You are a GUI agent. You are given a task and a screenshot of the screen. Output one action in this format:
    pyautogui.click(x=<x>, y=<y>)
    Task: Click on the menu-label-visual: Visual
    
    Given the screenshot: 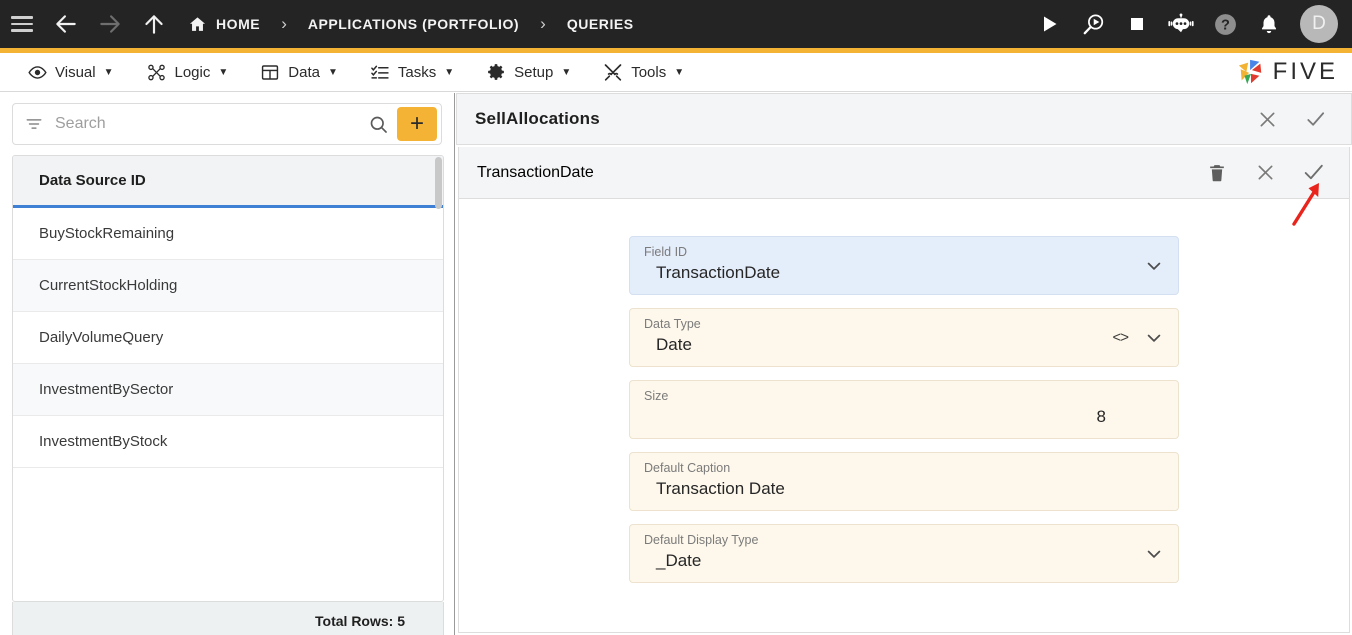 What is the action you would take?
    pyautogui.click(x=75, y=72)
    